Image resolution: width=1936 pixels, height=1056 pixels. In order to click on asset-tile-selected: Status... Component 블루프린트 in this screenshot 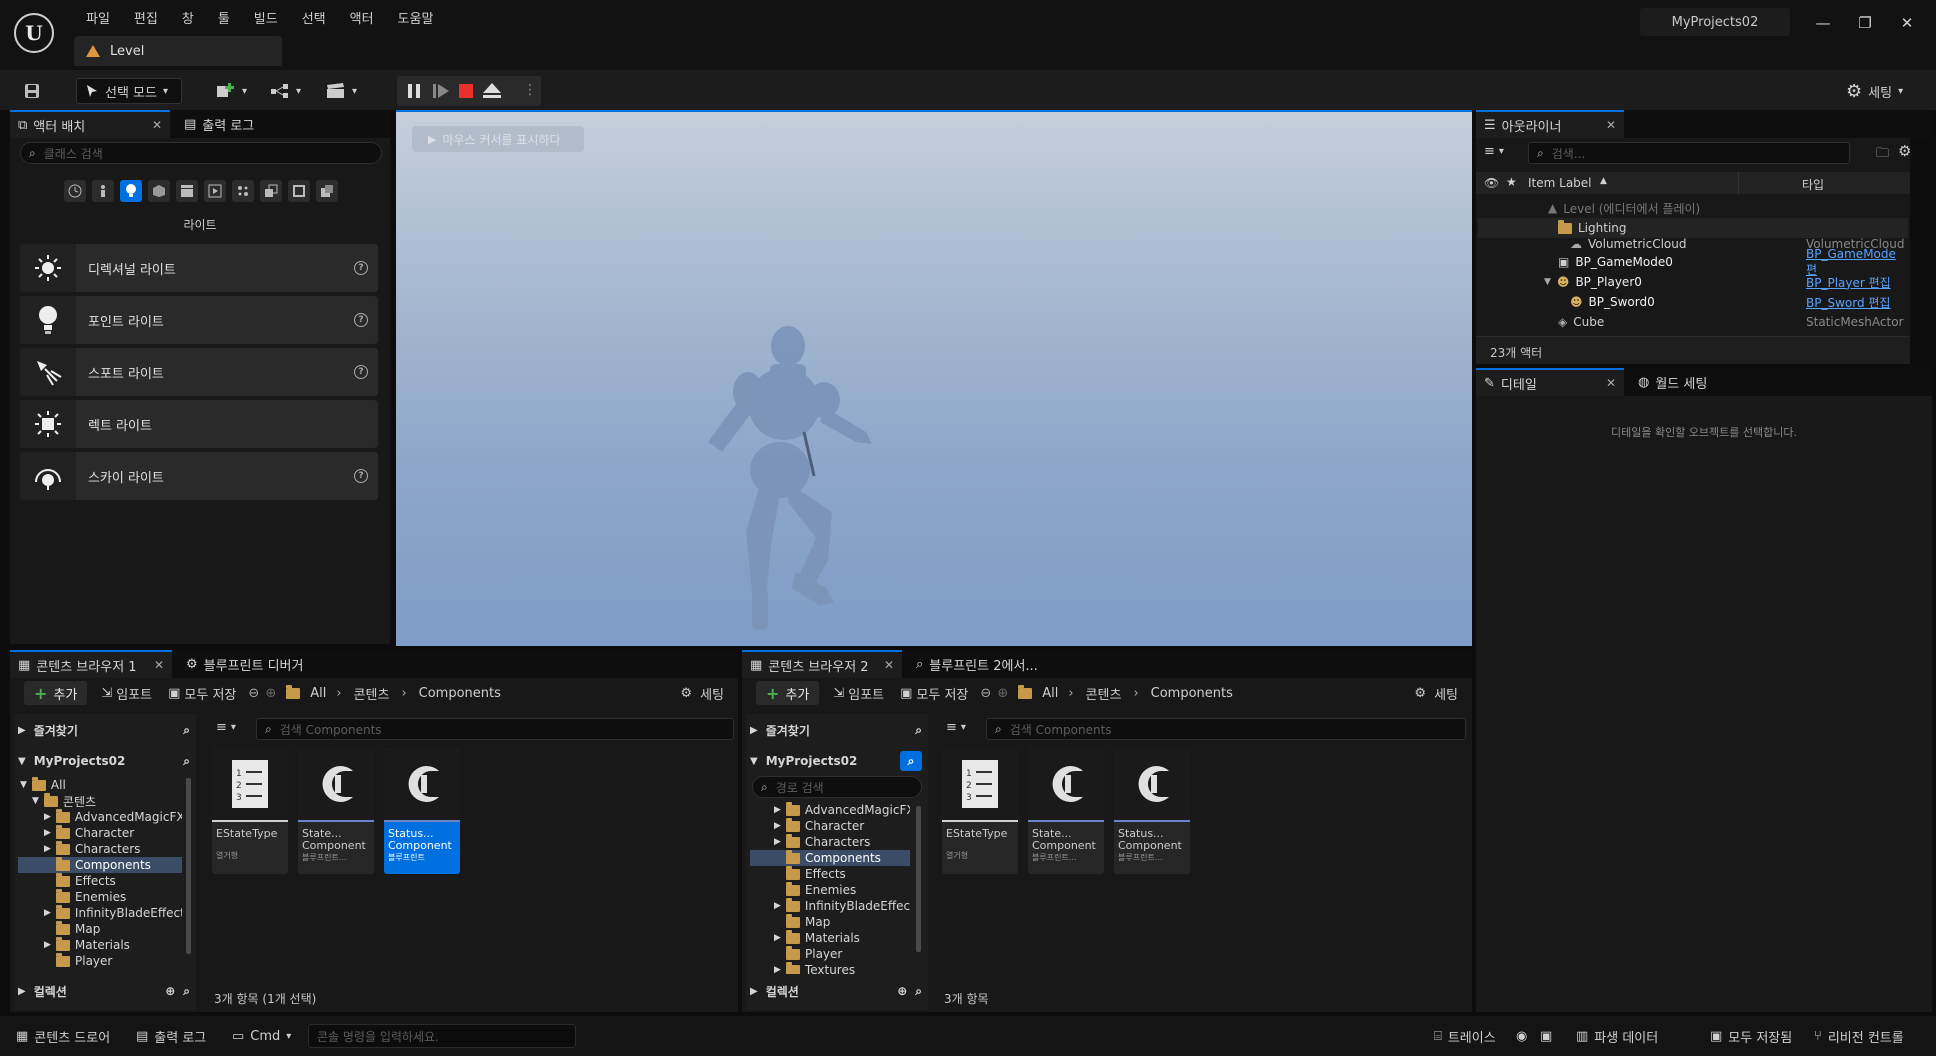, I will do `click(422, 811)`.